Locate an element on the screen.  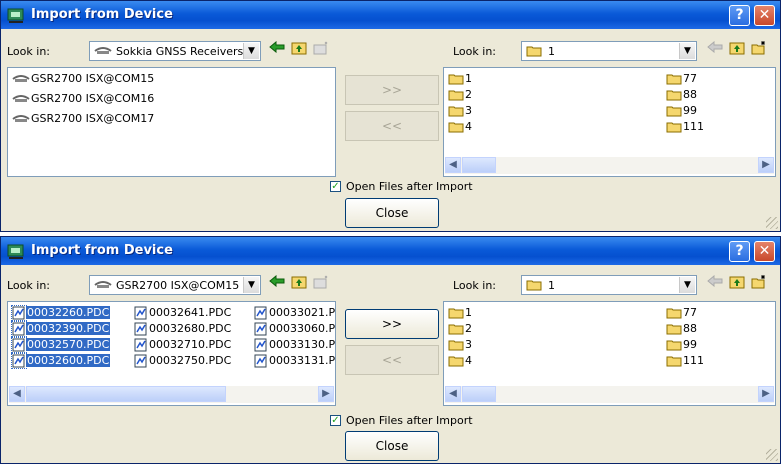
combo-value: 1 is located at coordinates (551, 285).